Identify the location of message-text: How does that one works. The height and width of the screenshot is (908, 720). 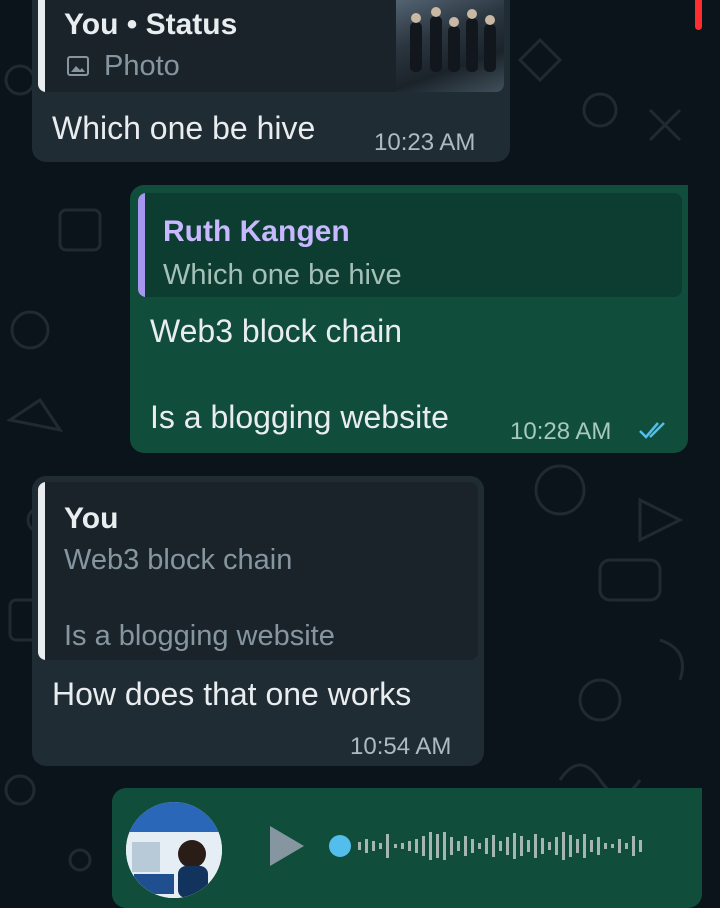
(232, 694).